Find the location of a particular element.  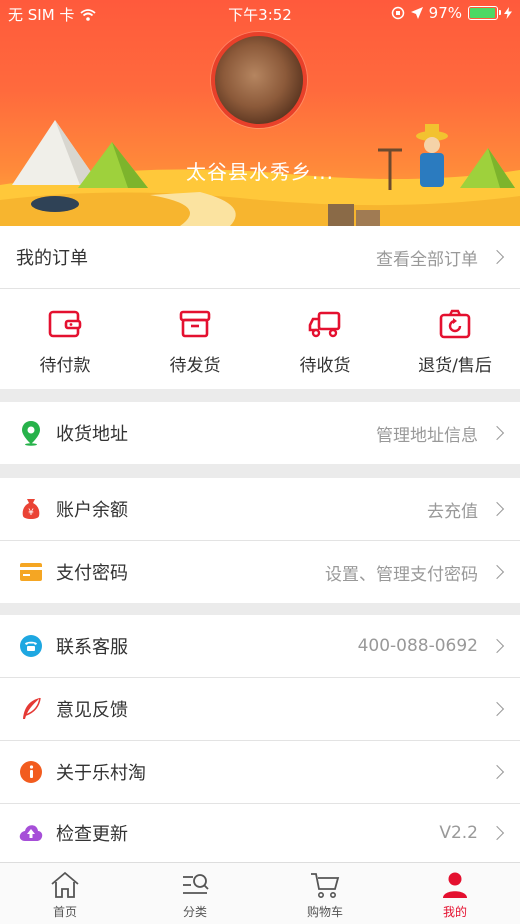

home-icon is located at coordinates (65, 884).